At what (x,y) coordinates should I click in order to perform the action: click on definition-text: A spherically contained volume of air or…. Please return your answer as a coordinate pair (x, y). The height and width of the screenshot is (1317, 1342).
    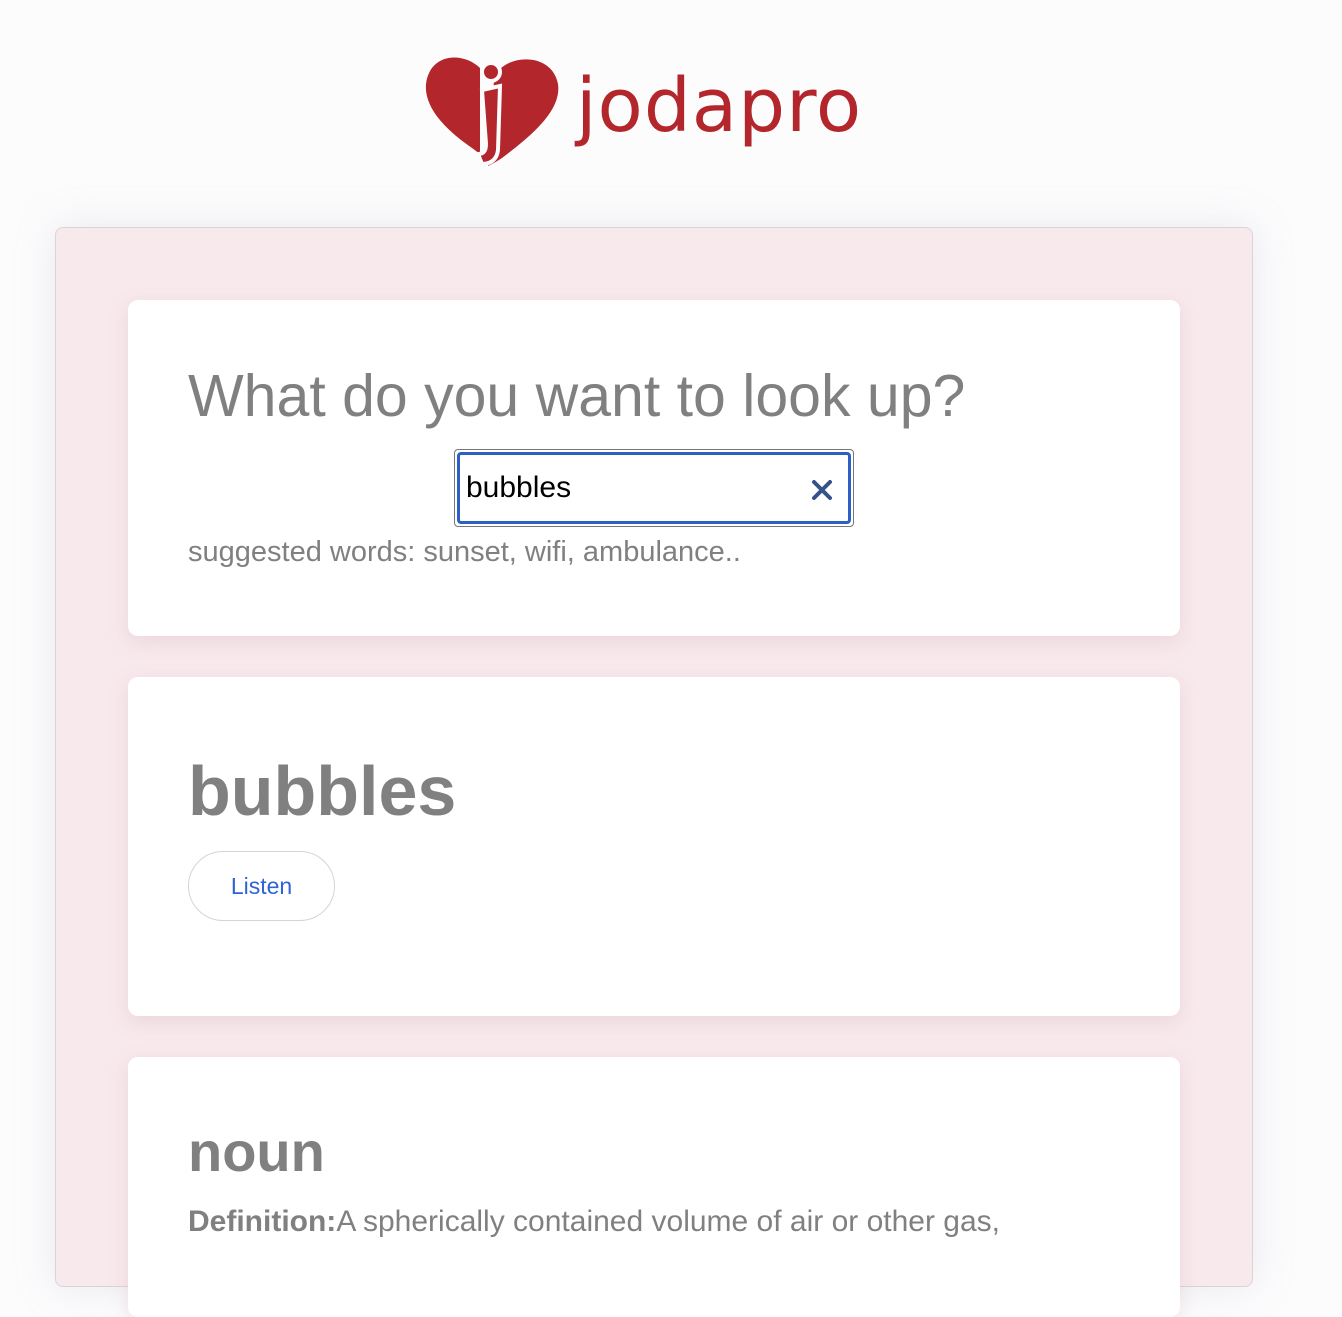
    Looking at the image, I should click on (668, 1221).